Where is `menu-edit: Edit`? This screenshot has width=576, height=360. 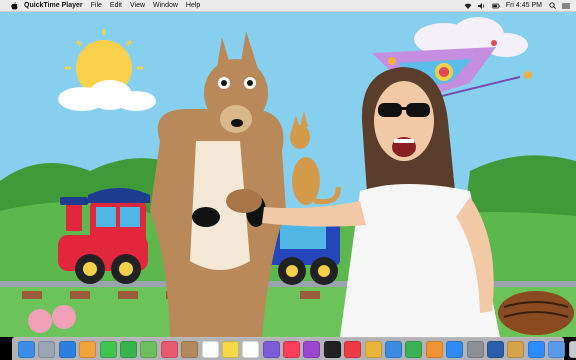 menu-edit: Edit is located at coordinates (116, 5).